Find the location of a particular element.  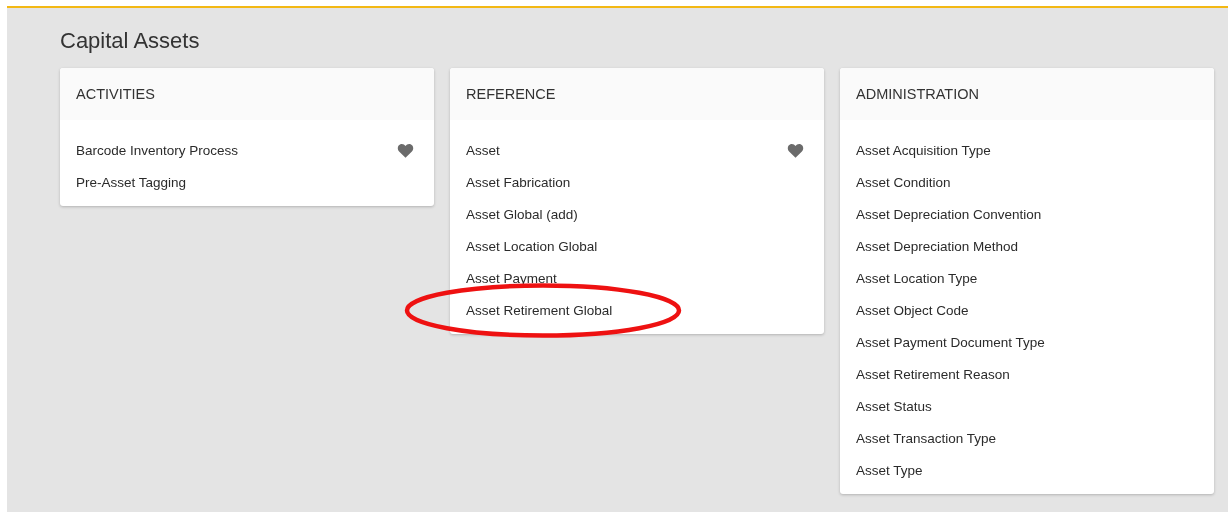

menu-link: Asset Object Code is located at coordinates (912, 310).